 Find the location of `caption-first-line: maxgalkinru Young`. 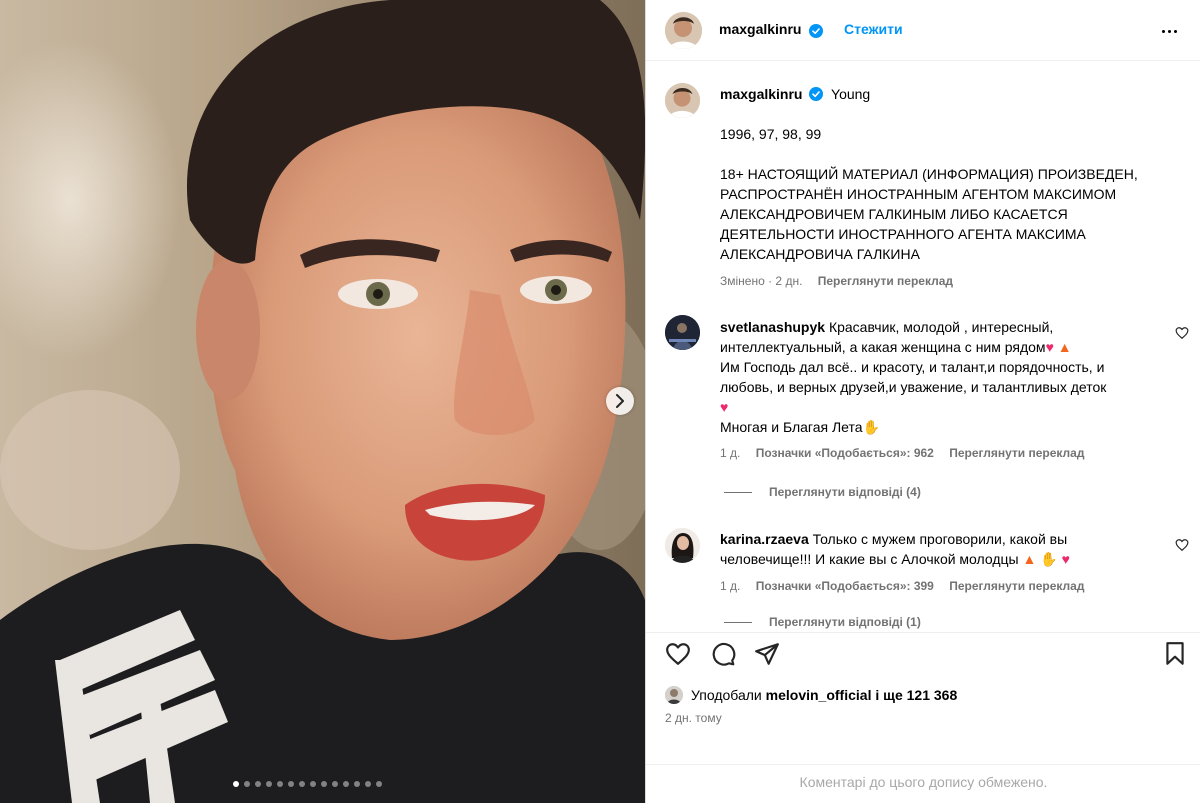

caption-first-line: maxgalkinru Young is located at coordinates (795, 94).